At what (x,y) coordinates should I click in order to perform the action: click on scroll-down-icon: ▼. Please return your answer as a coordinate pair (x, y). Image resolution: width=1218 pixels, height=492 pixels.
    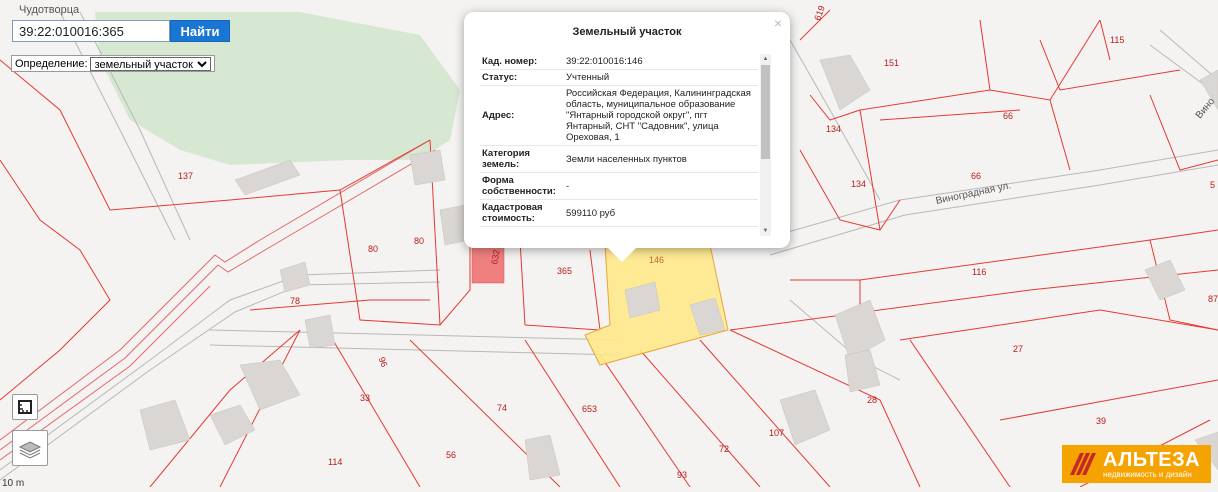
    Looking at the image, I should click on (765, 231).